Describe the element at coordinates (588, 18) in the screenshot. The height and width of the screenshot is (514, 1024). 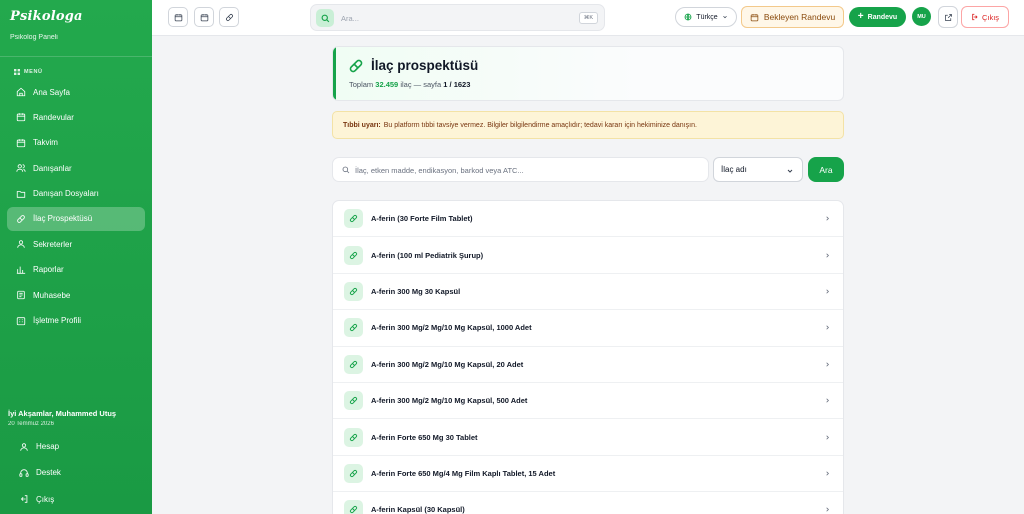
I see `shortcut-hint: ⌘K` at that location.